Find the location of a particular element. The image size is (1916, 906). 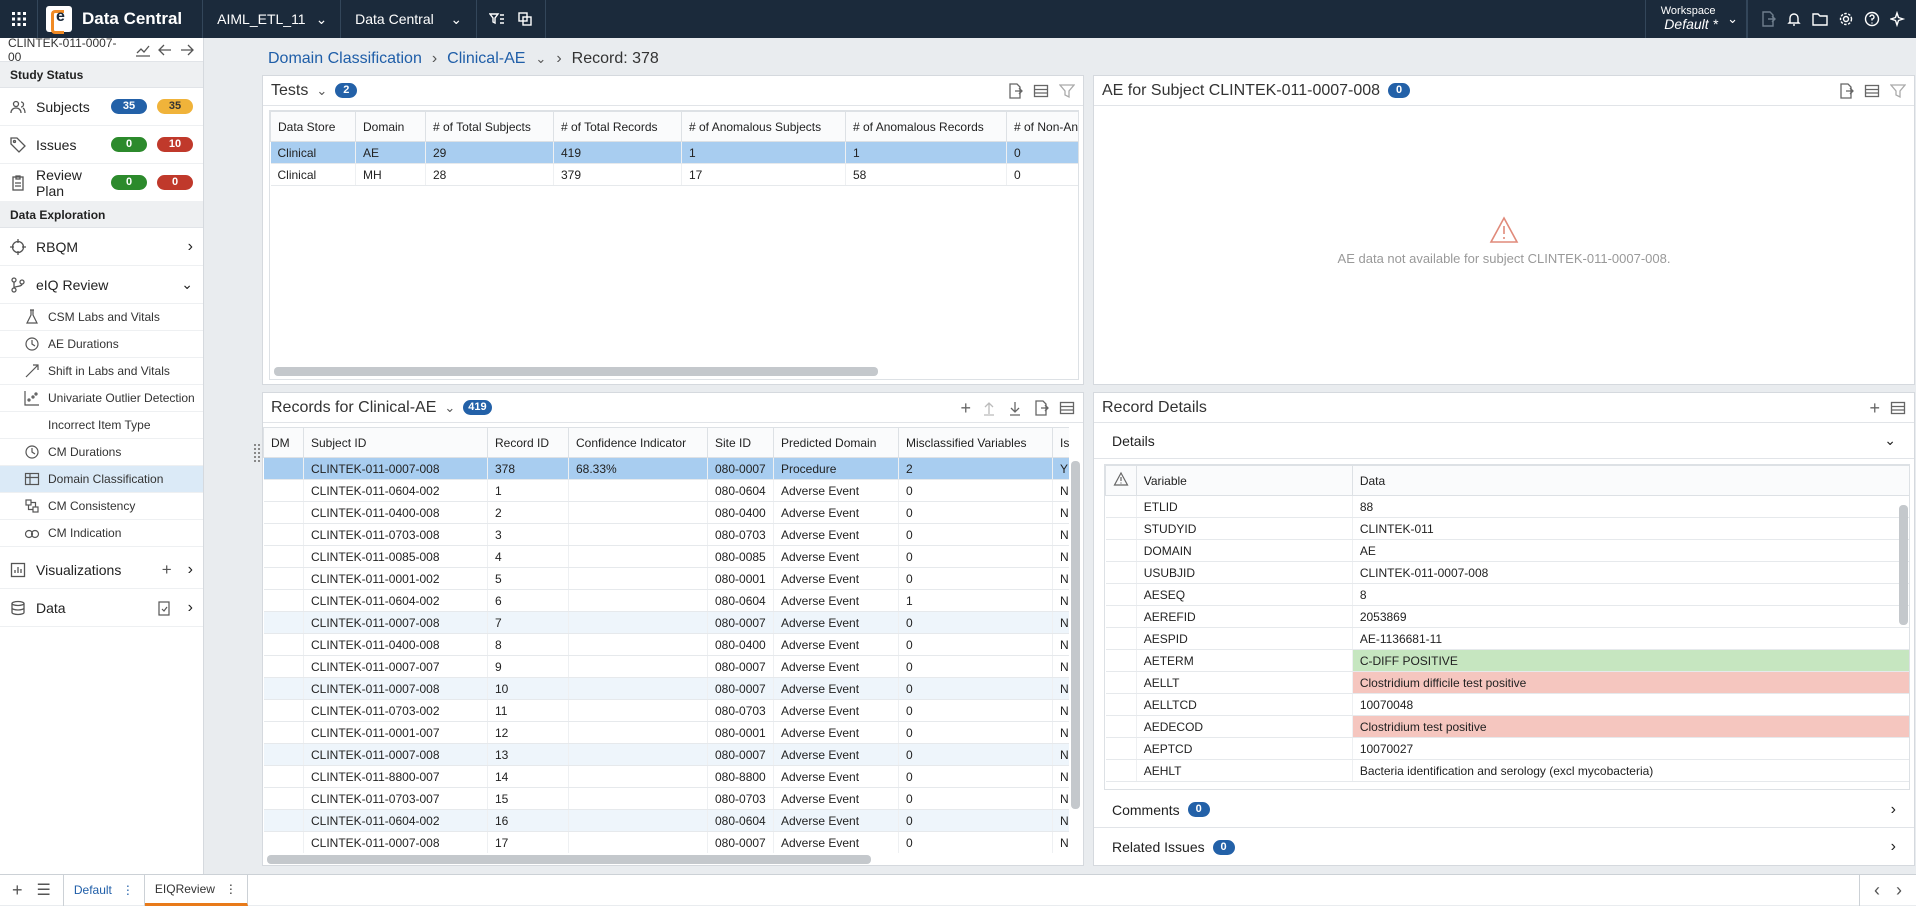

workspace-tab-default: Default ⋮ is located at coordinates (104, 890).